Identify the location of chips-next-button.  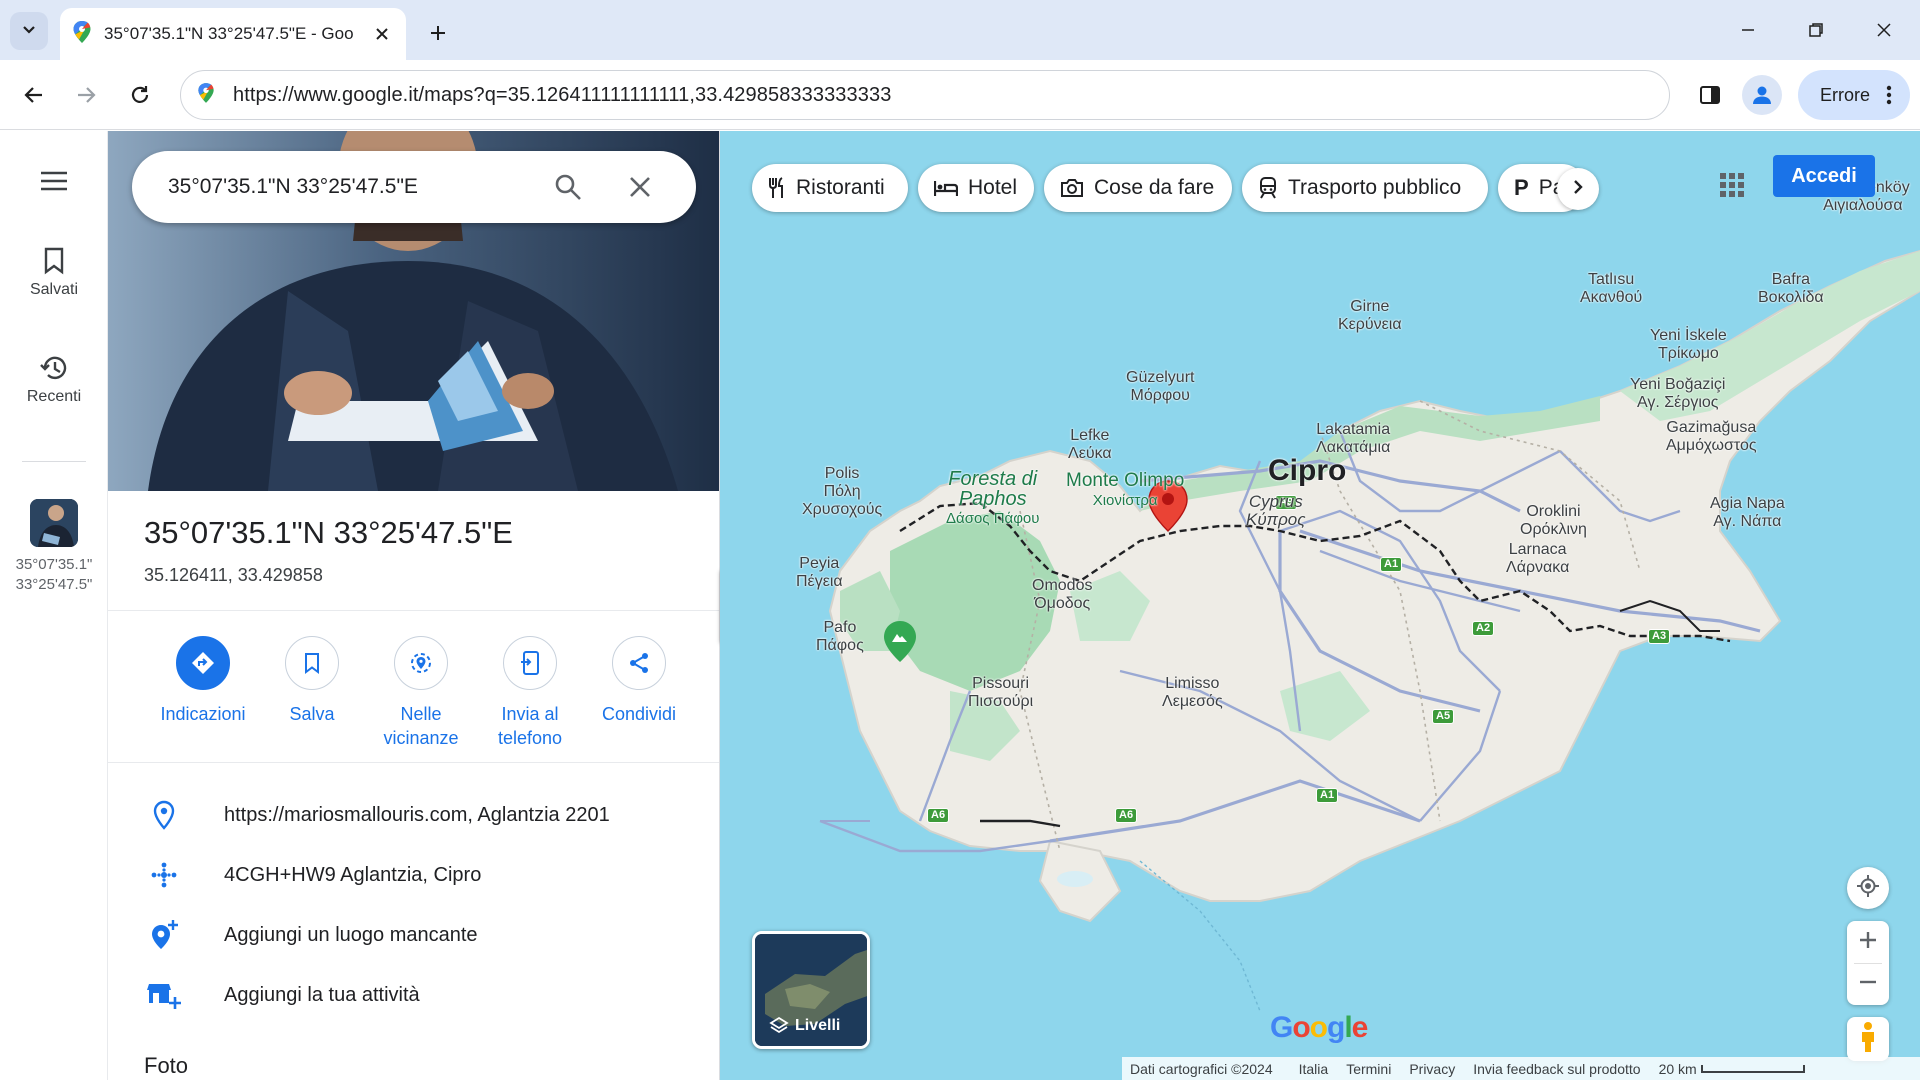
(1578, 189).